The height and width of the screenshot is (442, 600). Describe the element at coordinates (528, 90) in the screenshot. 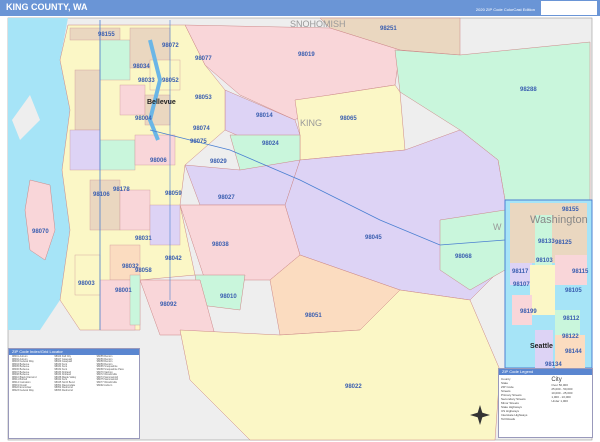

I see `zip-label: 98288` at that location.